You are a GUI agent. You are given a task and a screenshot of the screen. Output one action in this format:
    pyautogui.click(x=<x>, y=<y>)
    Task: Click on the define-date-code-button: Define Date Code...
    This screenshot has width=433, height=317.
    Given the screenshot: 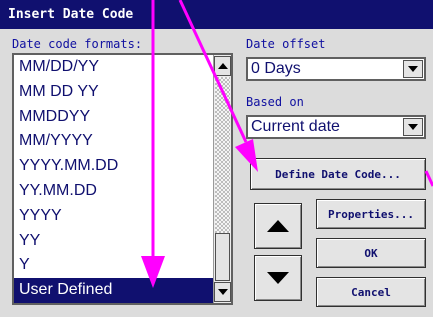 What is the action you would take?
    pyautogui.click(x=338, y=174)
    